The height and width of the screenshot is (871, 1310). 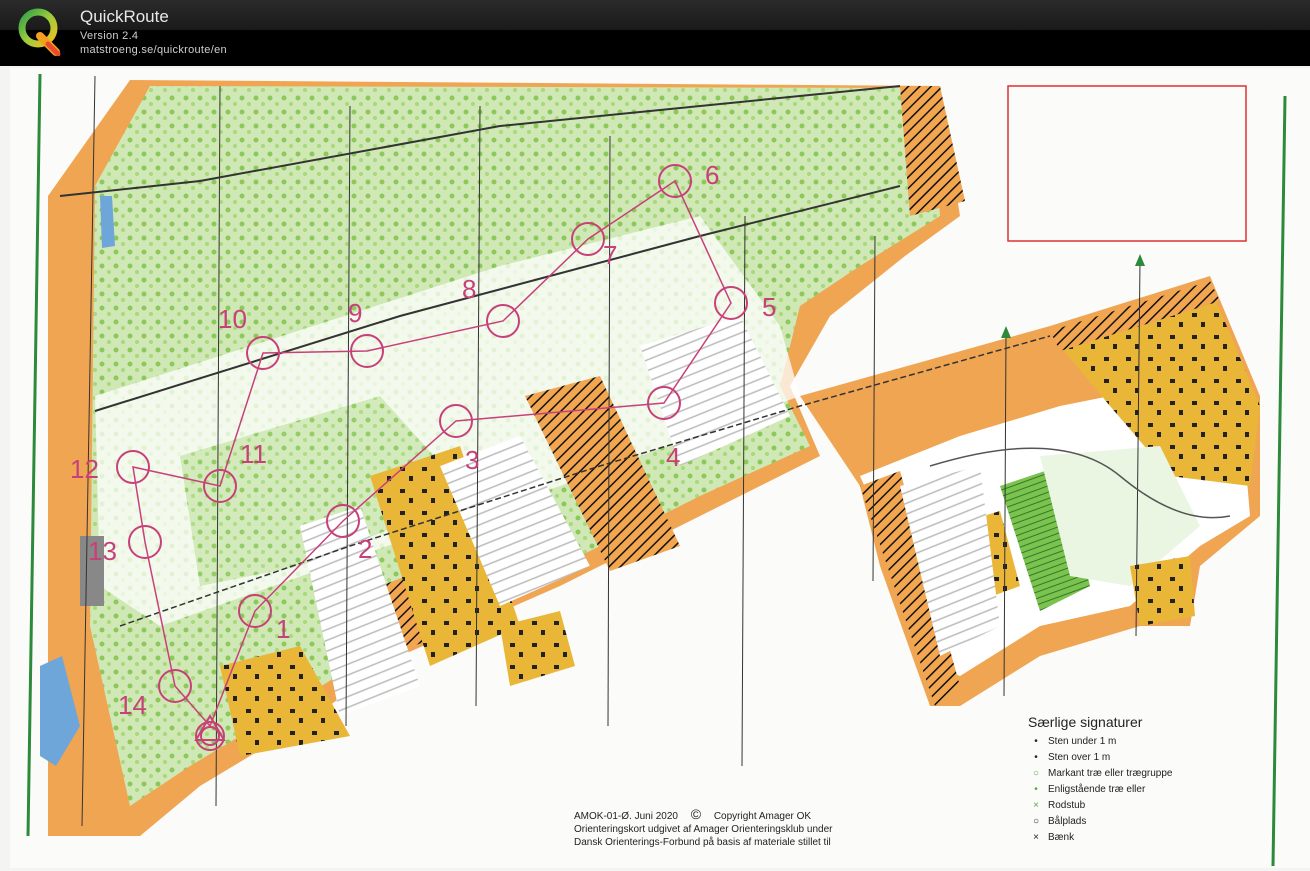 What do you see at coordinates (1036, 805) in the screenshot?
I see `root-stock-icon: ×` at bounding box center [1036, 805].